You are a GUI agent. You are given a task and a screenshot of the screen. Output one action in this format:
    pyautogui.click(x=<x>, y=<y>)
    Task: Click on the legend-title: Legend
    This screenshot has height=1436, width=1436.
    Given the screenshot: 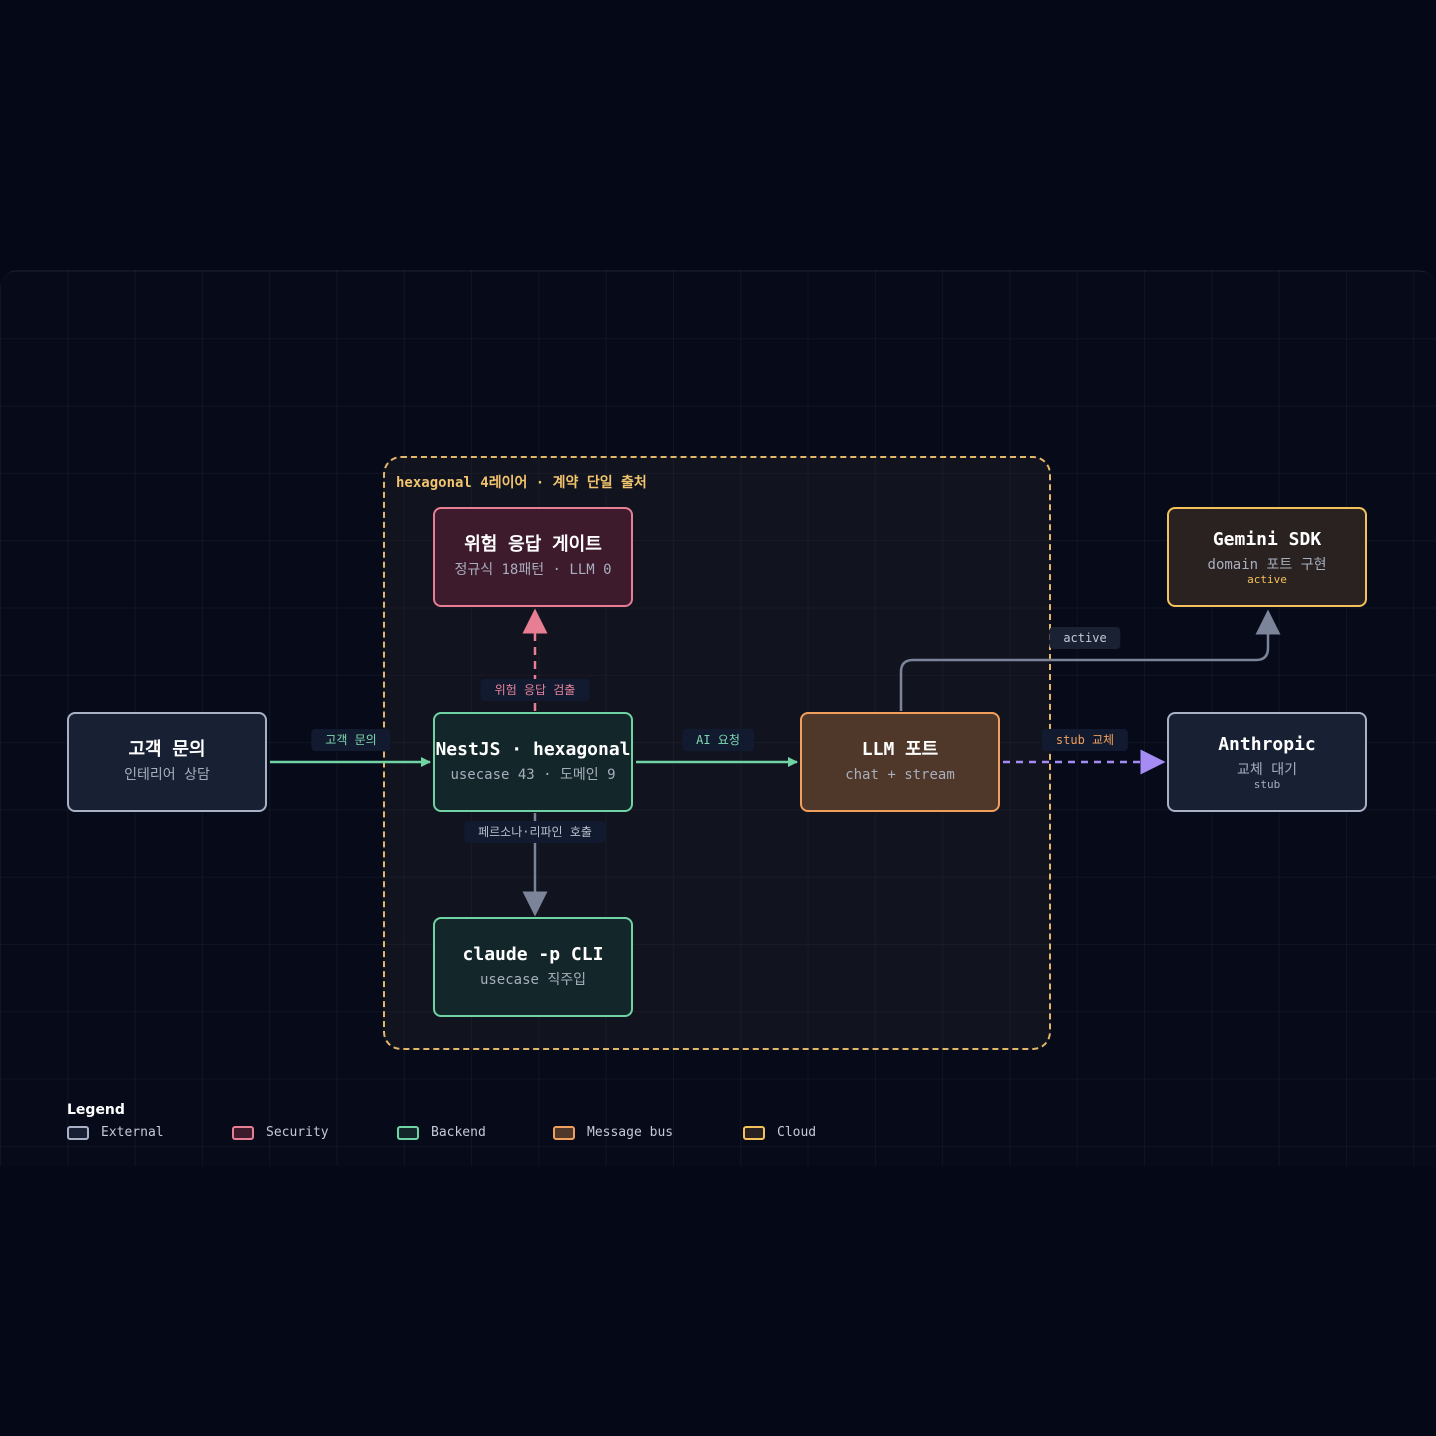 What is the action you would take?
    pyautogui.click(x=96, y=1110)
    